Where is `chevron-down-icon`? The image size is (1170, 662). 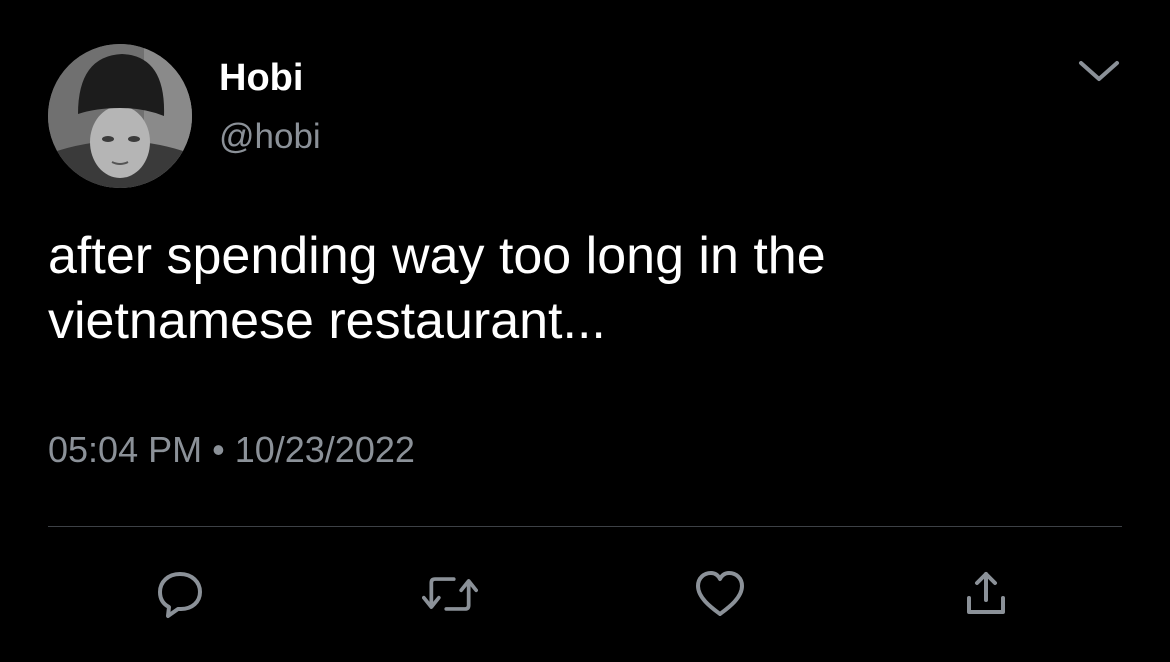 chevron-down-icon is located at coordinates (1099, 71).